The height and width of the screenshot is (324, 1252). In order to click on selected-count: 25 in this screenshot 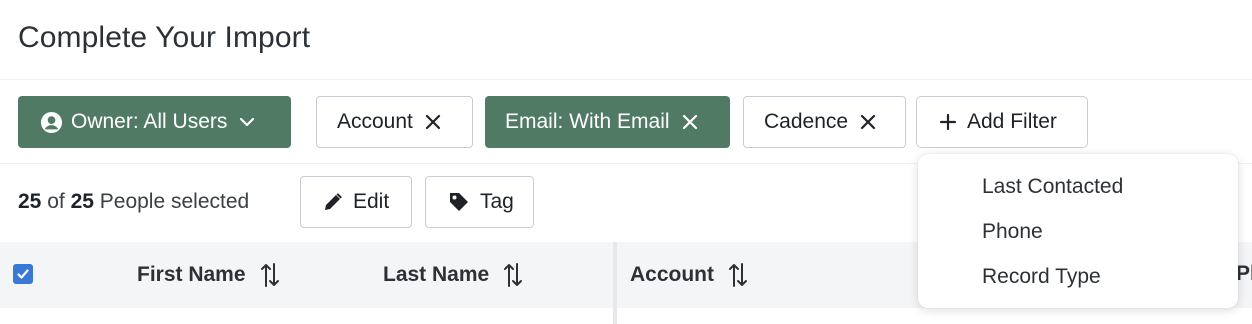, I will do `click(30, 201)`.